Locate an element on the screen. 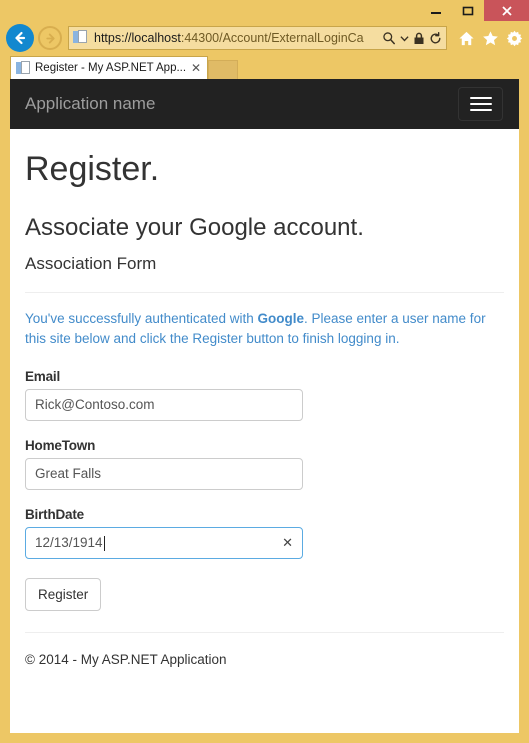  back-arrow-icon is located at coordinates (20, 38).